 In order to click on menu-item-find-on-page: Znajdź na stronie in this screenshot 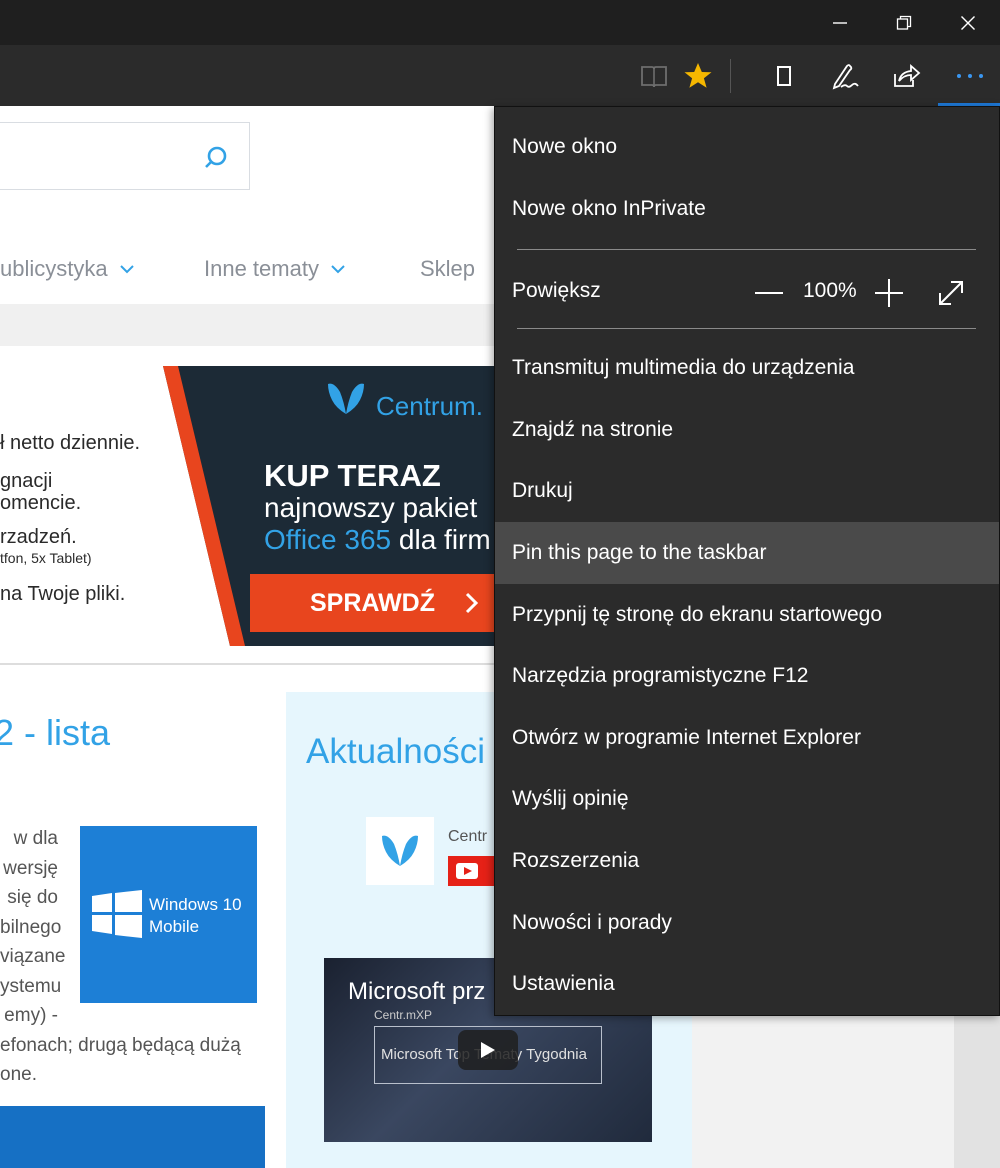, I will do `click(747, 430)`.